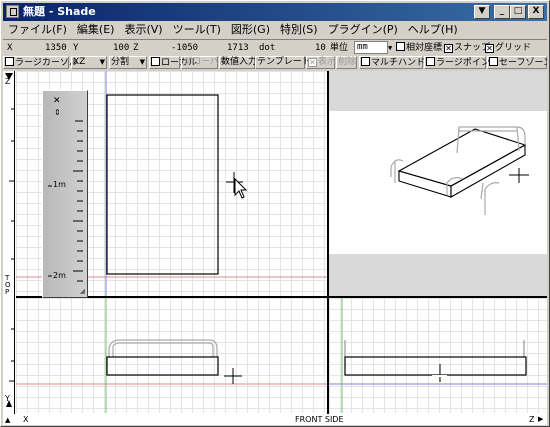  I want to click on y-coord-label: Y, so click(76, 48).